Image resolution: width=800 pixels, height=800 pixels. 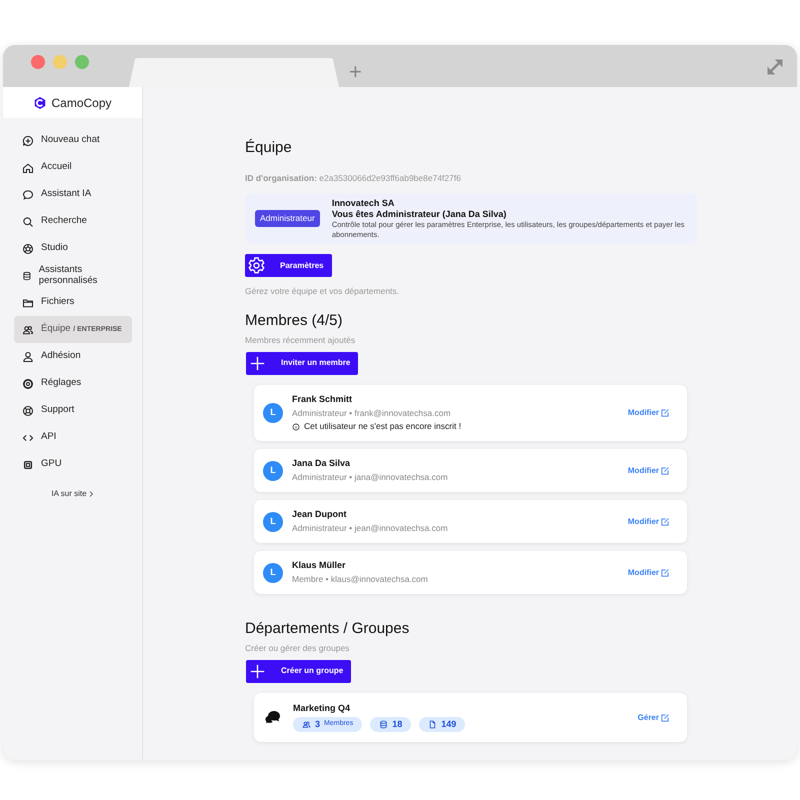 I want to click on member-name: Frank Schmitt, so click(x=323, y=399).